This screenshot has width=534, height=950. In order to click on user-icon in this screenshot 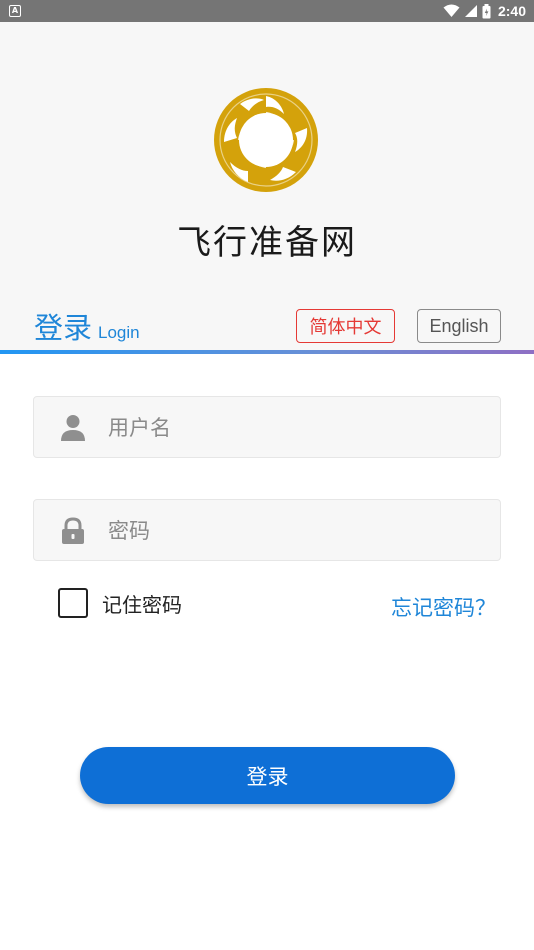, I will do `click(73, 428)`.